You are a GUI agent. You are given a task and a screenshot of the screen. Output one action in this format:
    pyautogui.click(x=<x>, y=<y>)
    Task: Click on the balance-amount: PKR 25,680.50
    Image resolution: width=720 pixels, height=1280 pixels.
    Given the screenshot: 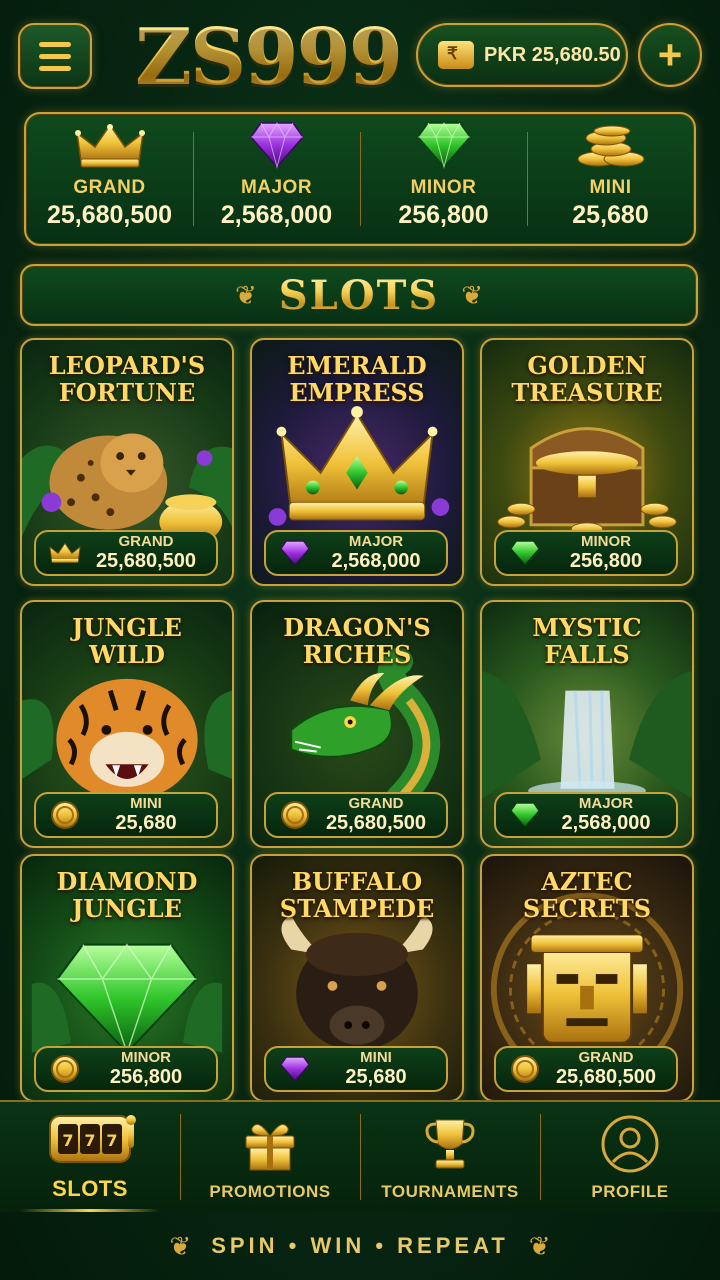 What is the action you would take?
    pyautogui.click(x=552, y=54)
    